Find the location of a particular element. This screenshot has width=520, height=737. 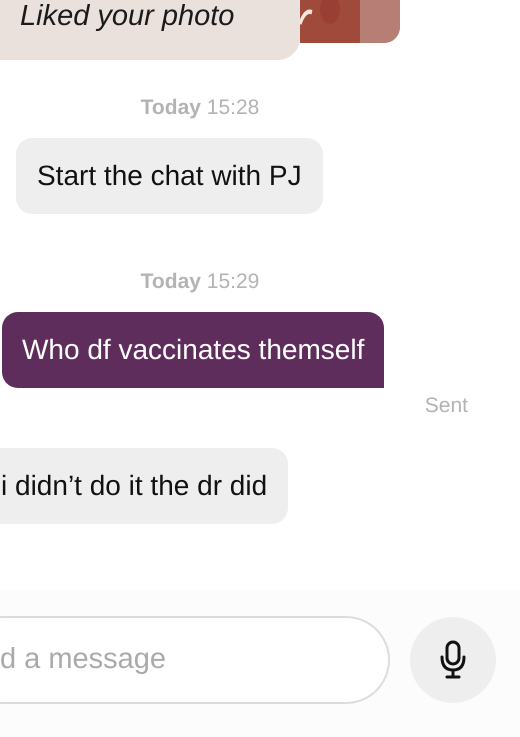

message-field: d a message is located at coordinates (195, 660).